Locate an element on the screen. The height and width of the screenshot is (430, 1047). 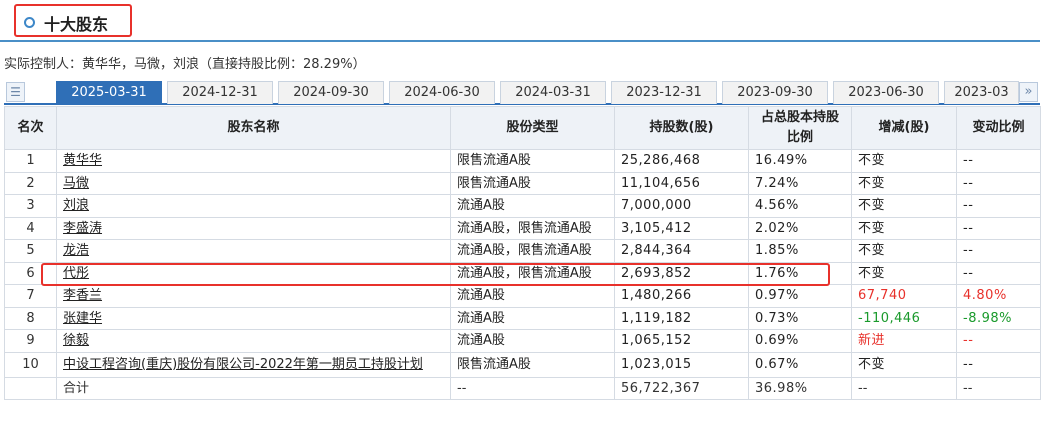
tab-2024-06-30: 2024-06-30 is located at coordinates (442, 92).